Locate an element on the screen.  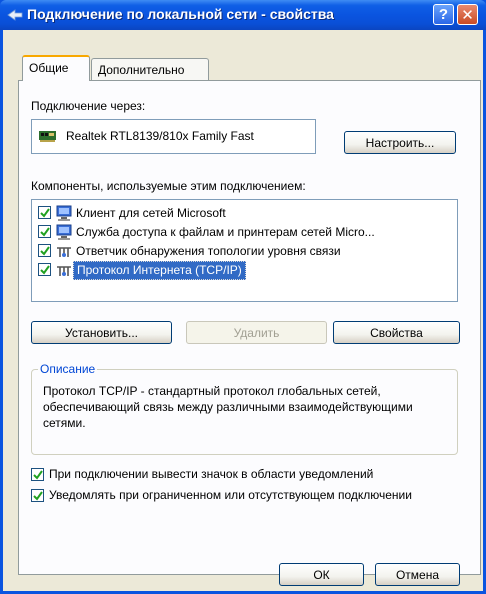
connect-using-label: Подключение через: is located at coordinates (88, 106).